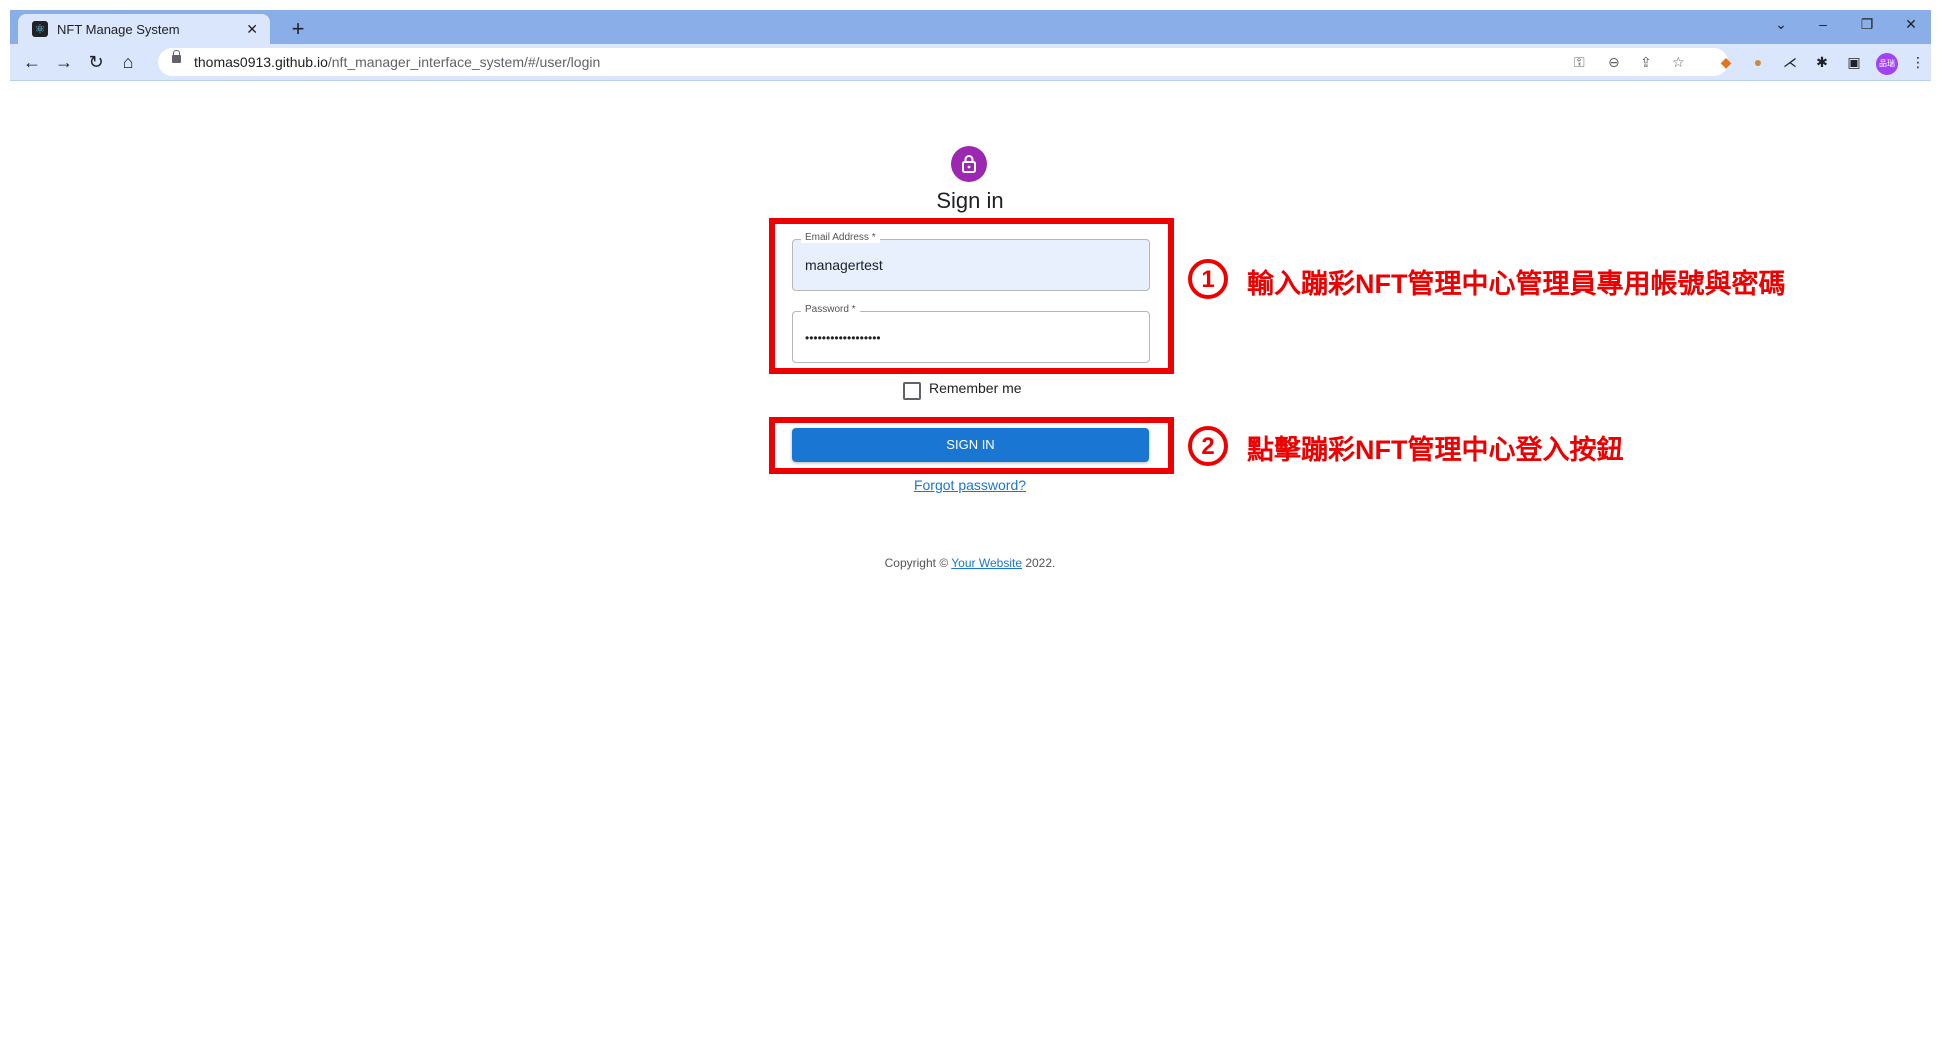 This screenshot has width=1942, height=1061. Describe the element at coordinates (986, 563) in the screenshot. I see `website-link: Your Website` at that location.